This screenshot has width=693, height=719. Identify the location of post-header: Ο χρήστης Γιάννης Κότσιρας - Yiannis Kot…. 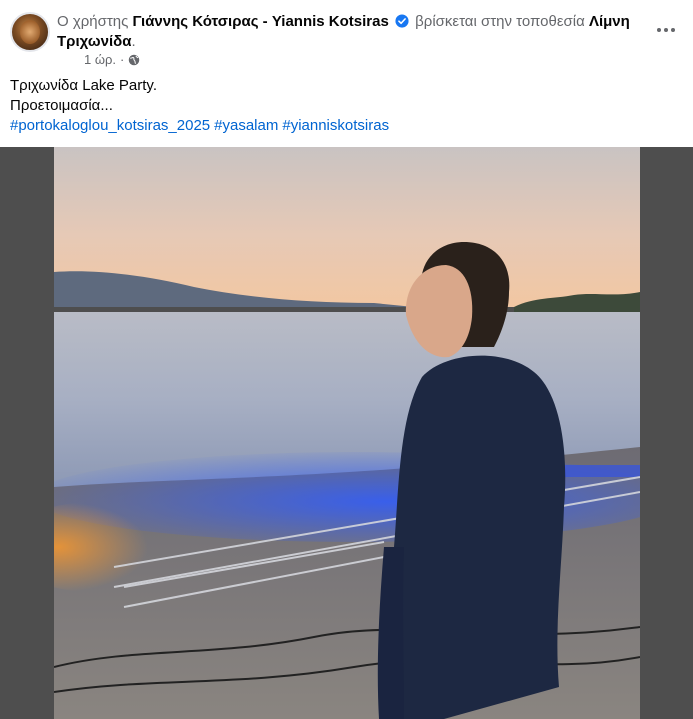
(346, 36).